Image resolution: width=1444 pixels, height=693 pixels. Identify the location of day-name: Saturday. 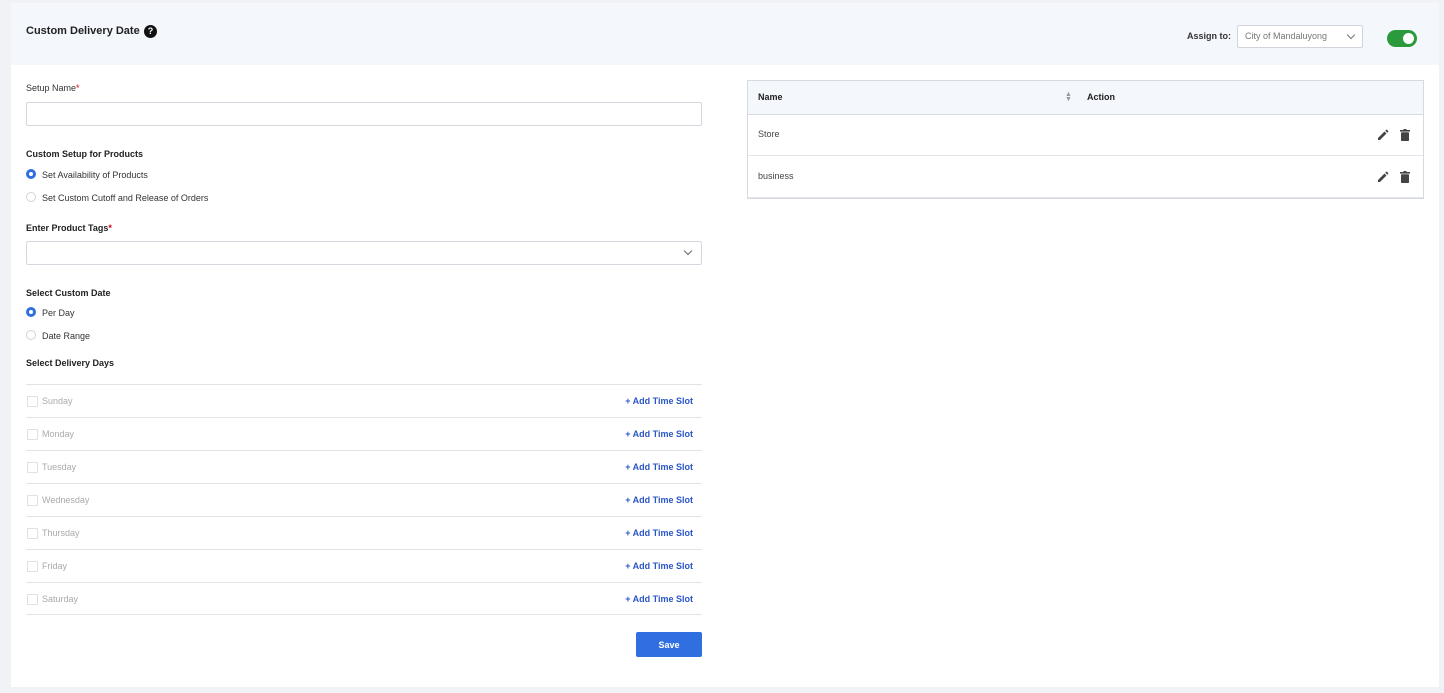
(60, 599).